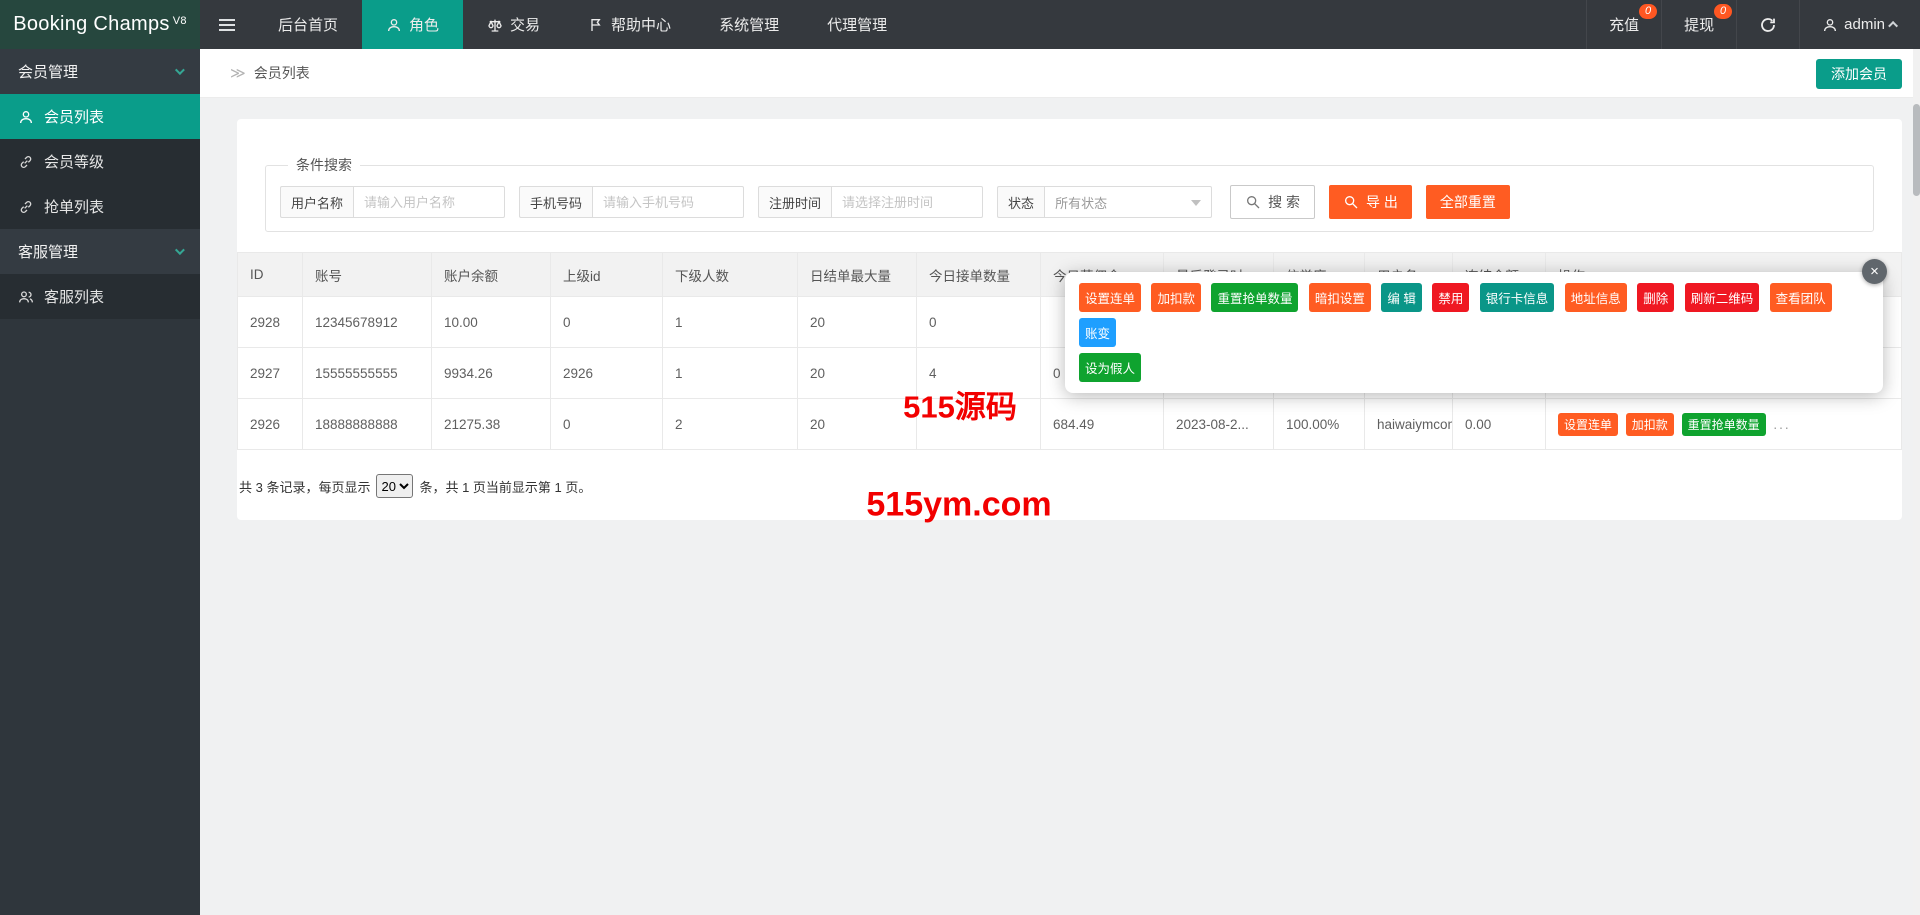 The image size is (1920, 915). Describe the element at coordinates (749, 24) in the screenshot. I see `nav-item-system: 系统管理` at that location.